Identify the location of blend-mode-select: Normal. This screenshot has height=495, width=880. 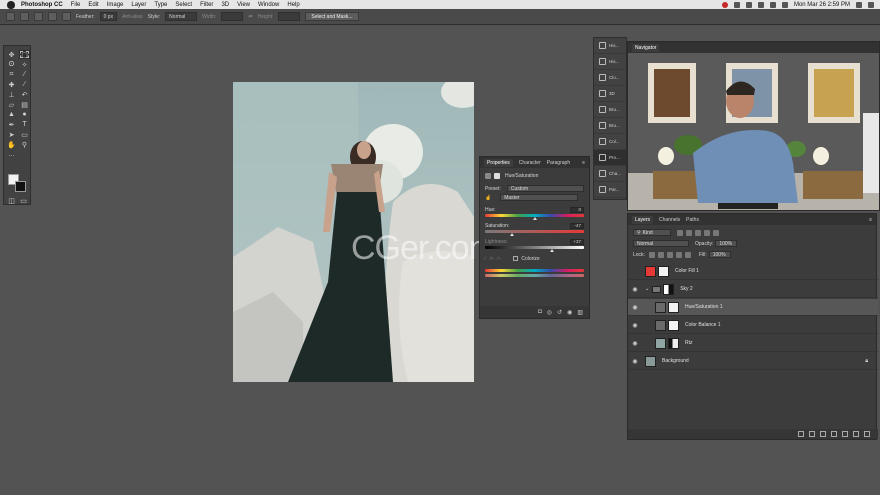
(661, 243).